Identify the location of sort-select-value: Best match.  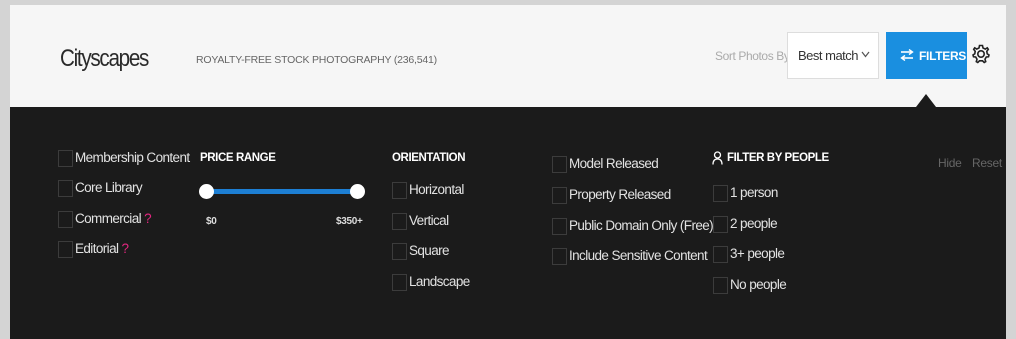
(828, 55).